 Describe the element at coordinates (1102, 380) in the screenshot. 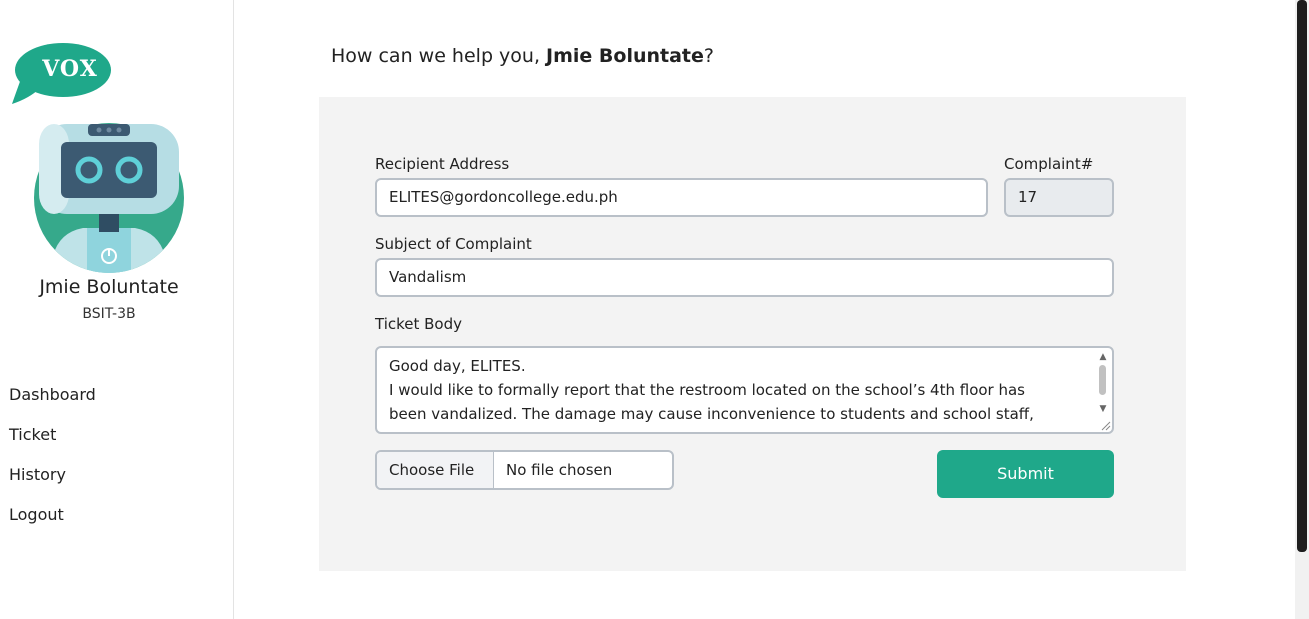

I see `textarea-scroll-thumb` at that location.